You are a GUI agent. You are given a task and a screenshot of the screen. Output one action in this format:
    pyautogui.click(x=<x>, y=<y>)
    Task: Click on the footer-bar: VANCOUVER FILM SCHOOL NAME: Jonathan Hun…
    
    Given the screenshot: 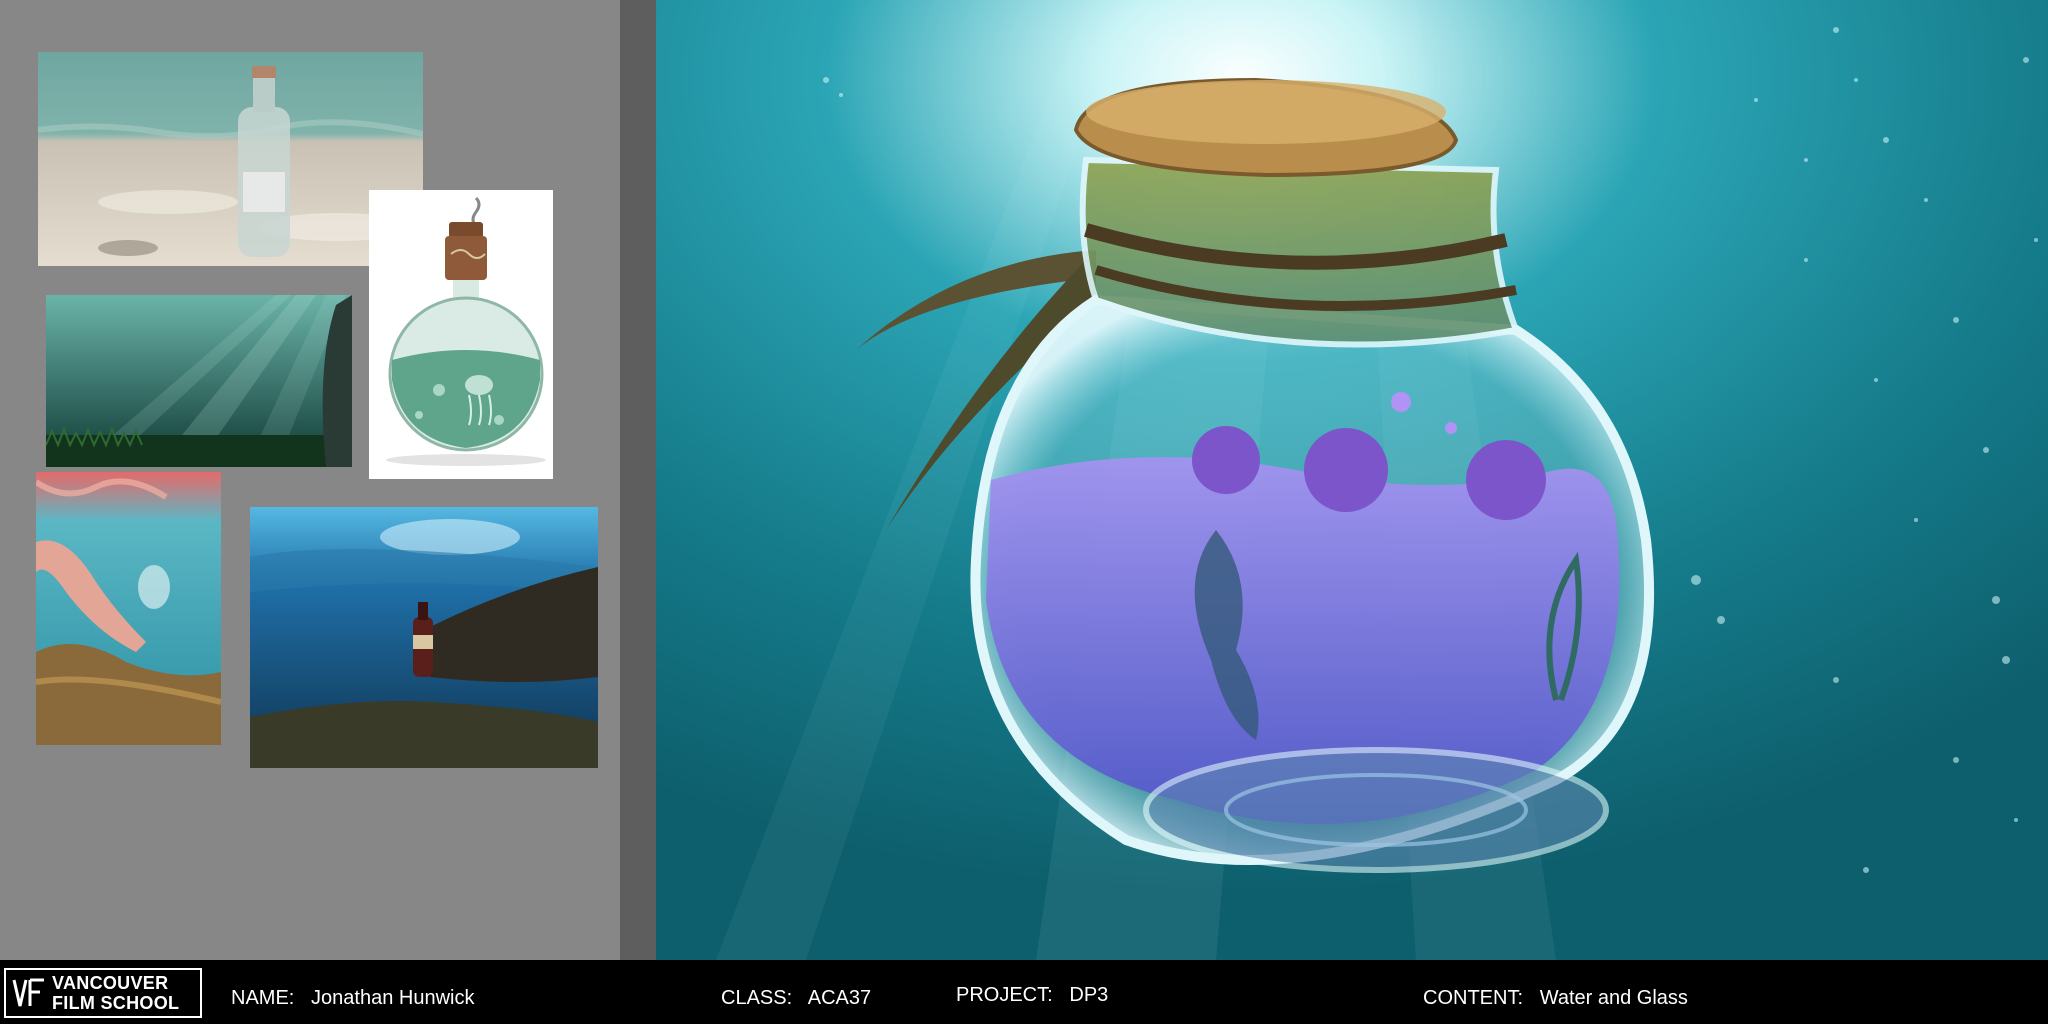 What is the action you would take?
    pyautogui.click(x=1024, y=992)
    